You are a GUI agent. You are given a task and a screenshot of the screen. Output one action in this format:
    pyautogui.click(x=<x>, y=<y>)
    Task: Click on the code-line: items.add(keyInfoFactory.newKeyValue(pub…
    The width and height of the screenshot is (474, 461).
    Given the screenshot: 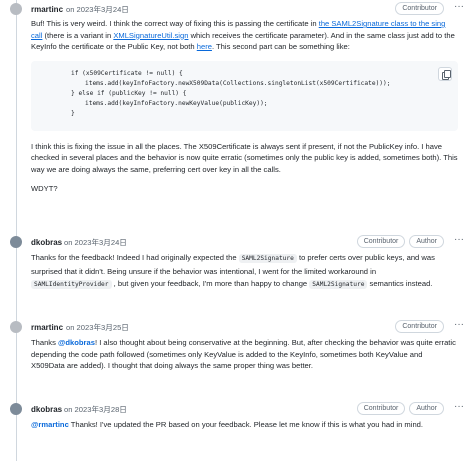 What is the action you would take?
    pyautogui.click(x=176, y=103)
    